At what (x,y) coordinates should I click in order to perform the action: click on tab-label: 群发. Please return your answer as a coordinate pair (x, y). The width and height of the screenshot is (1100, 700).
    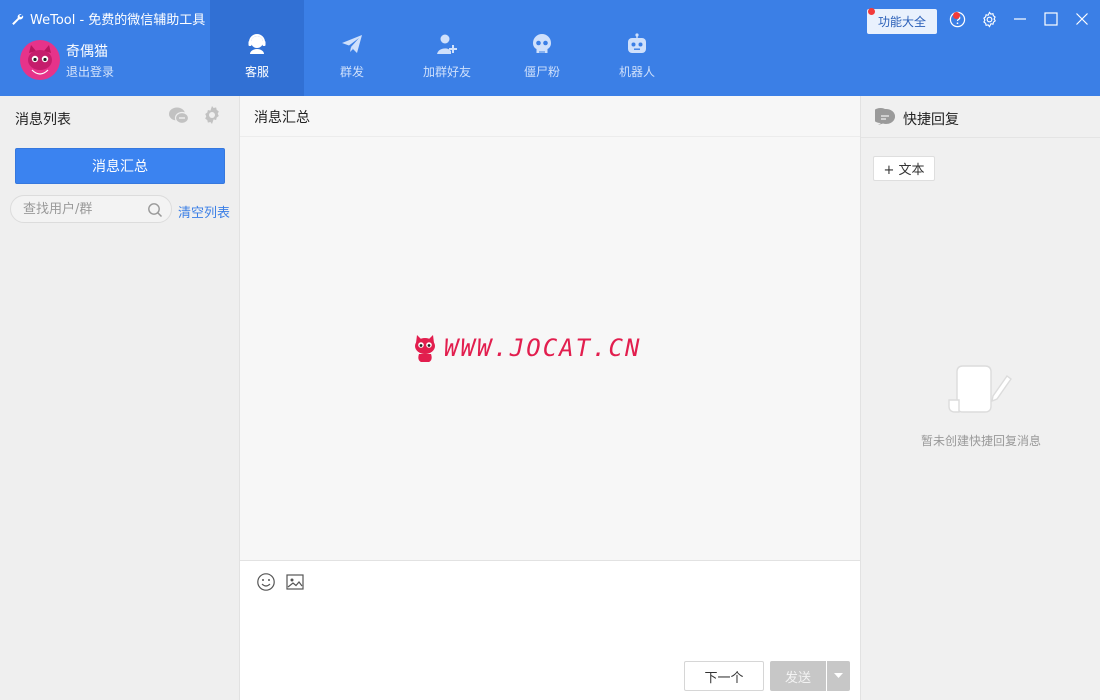
    Looking at the image, I should click on (351, 72).